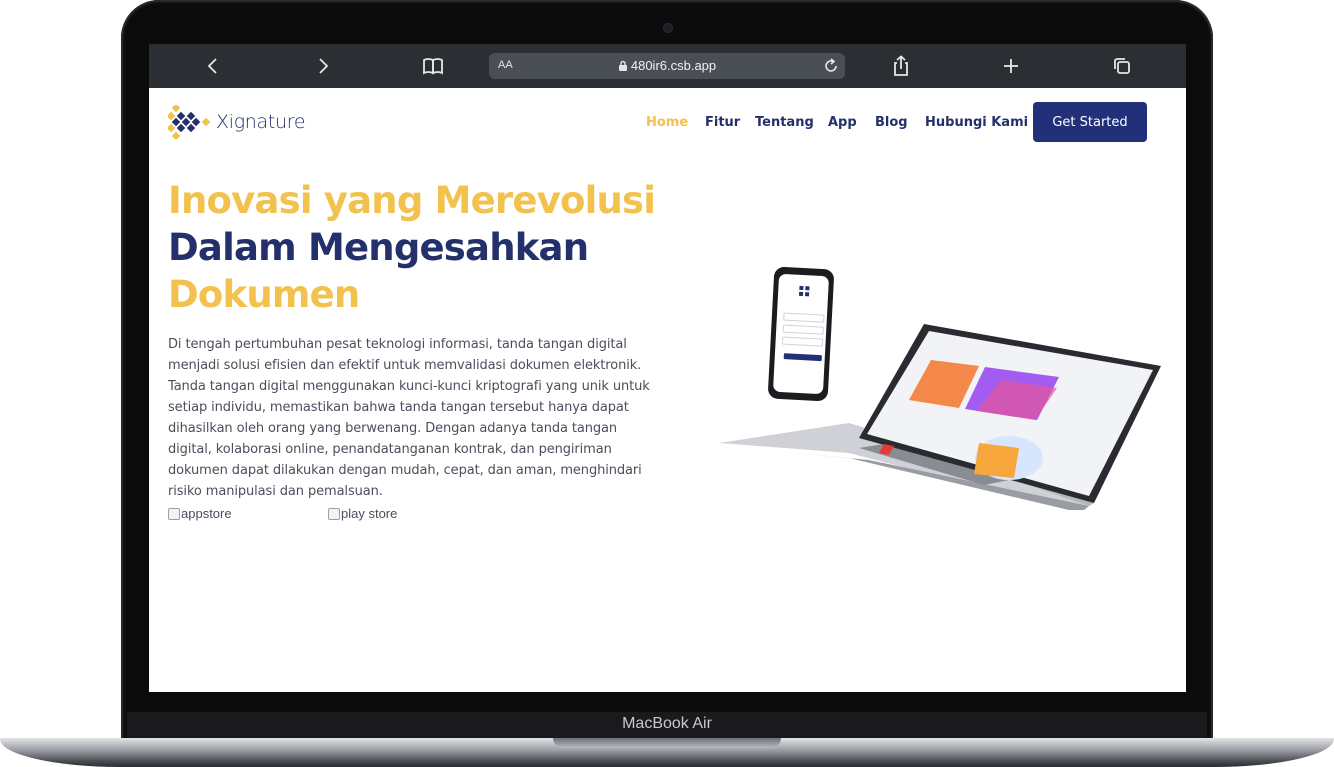 This screenshot has height=767, width=1334. What do you see at coordinates (842, 122) in the screenshot?
I see `nav-app: App` at bounding box center [842, 122].